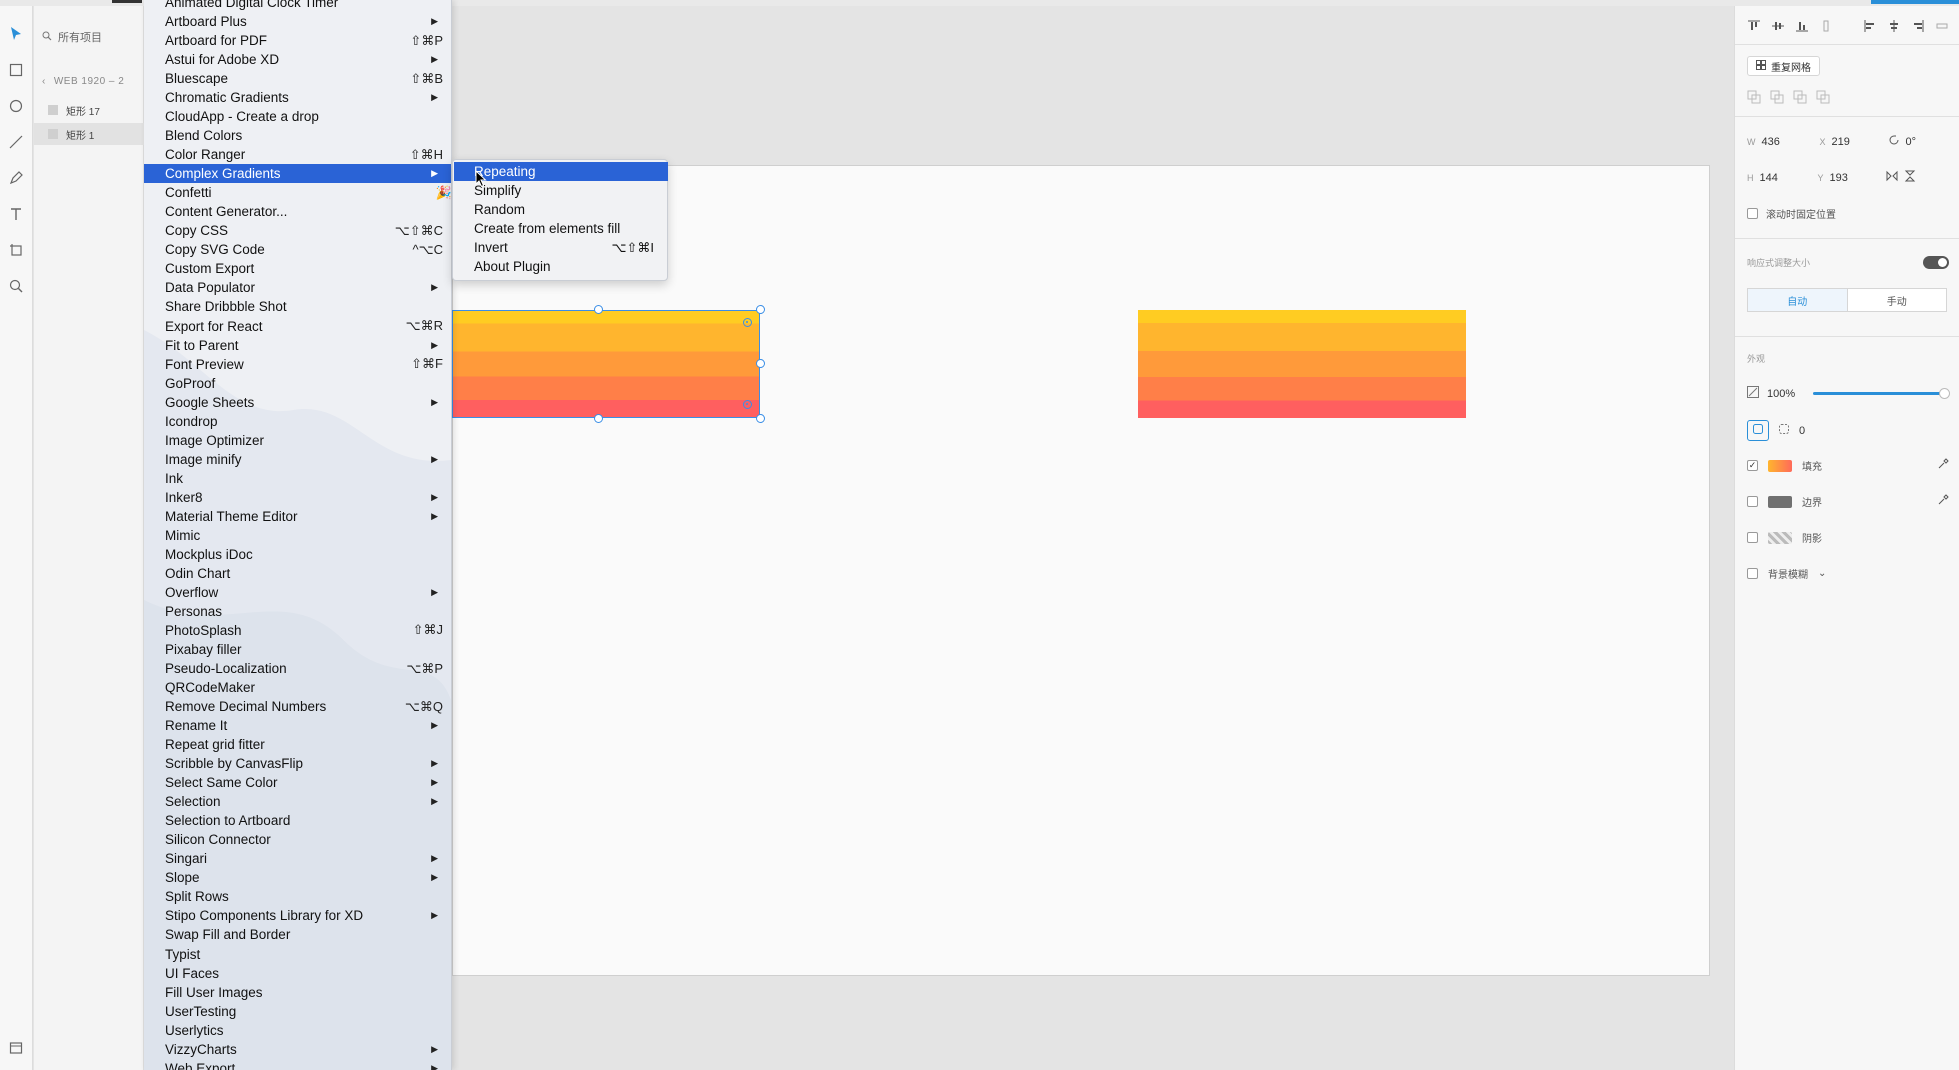  What do you see at coordinates (1752, 465) in the screenshot?
I see `fill-checkbox: ✓` at bounding box center [1752, 465].